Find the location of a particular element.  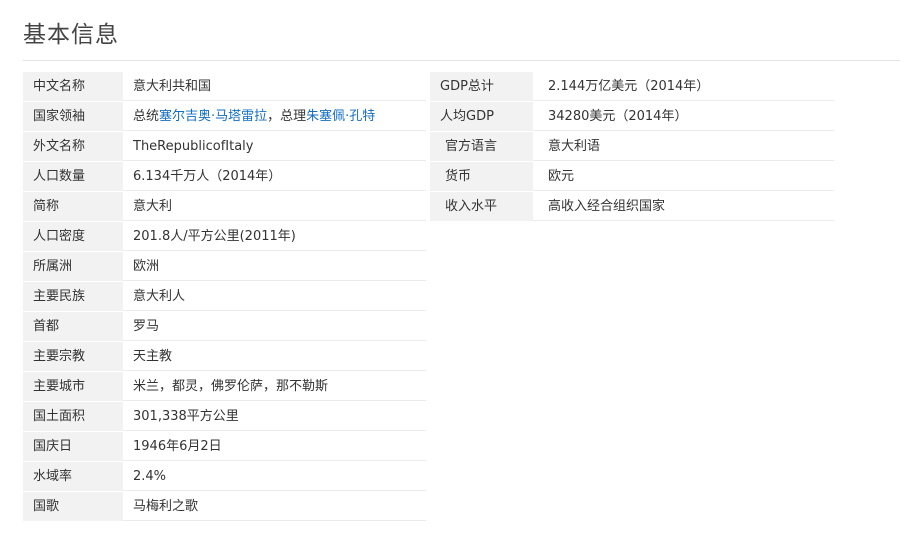

info-row-ethnic-group: 主要民族 意大利人 is located at coordinates (224, 297).